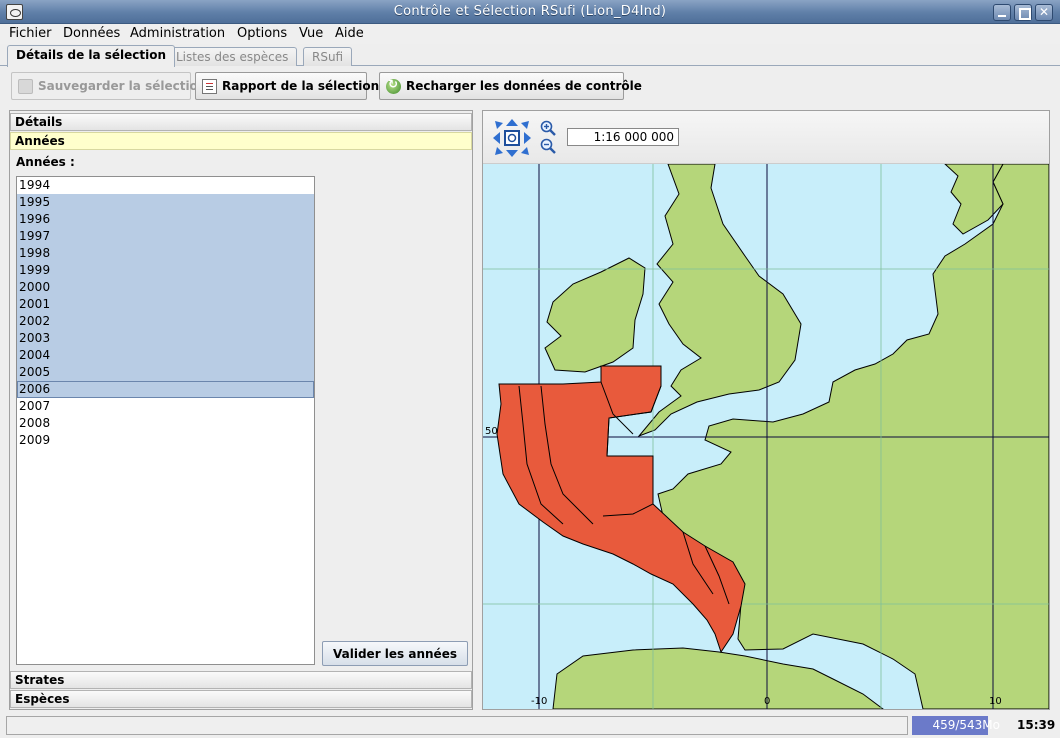 This screenshot has height=738, width=1060. I want to click on menu-fichier: Fichier, so click(30, 33).